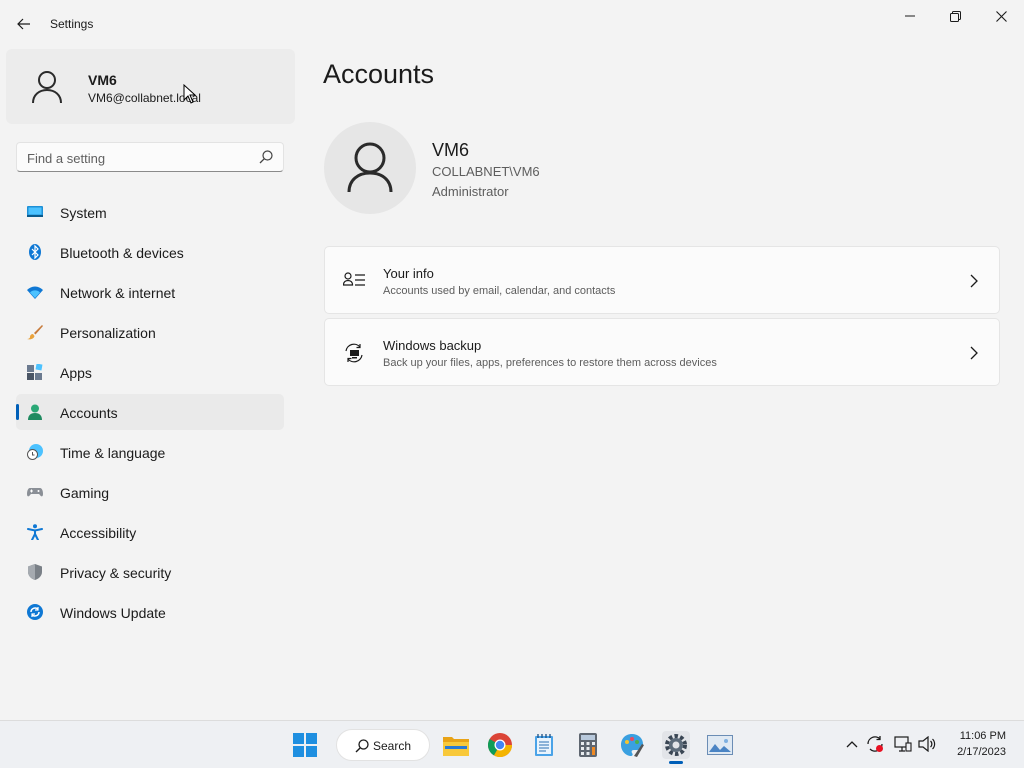  I want to click on taskbar-notepad, so click(544, 745).